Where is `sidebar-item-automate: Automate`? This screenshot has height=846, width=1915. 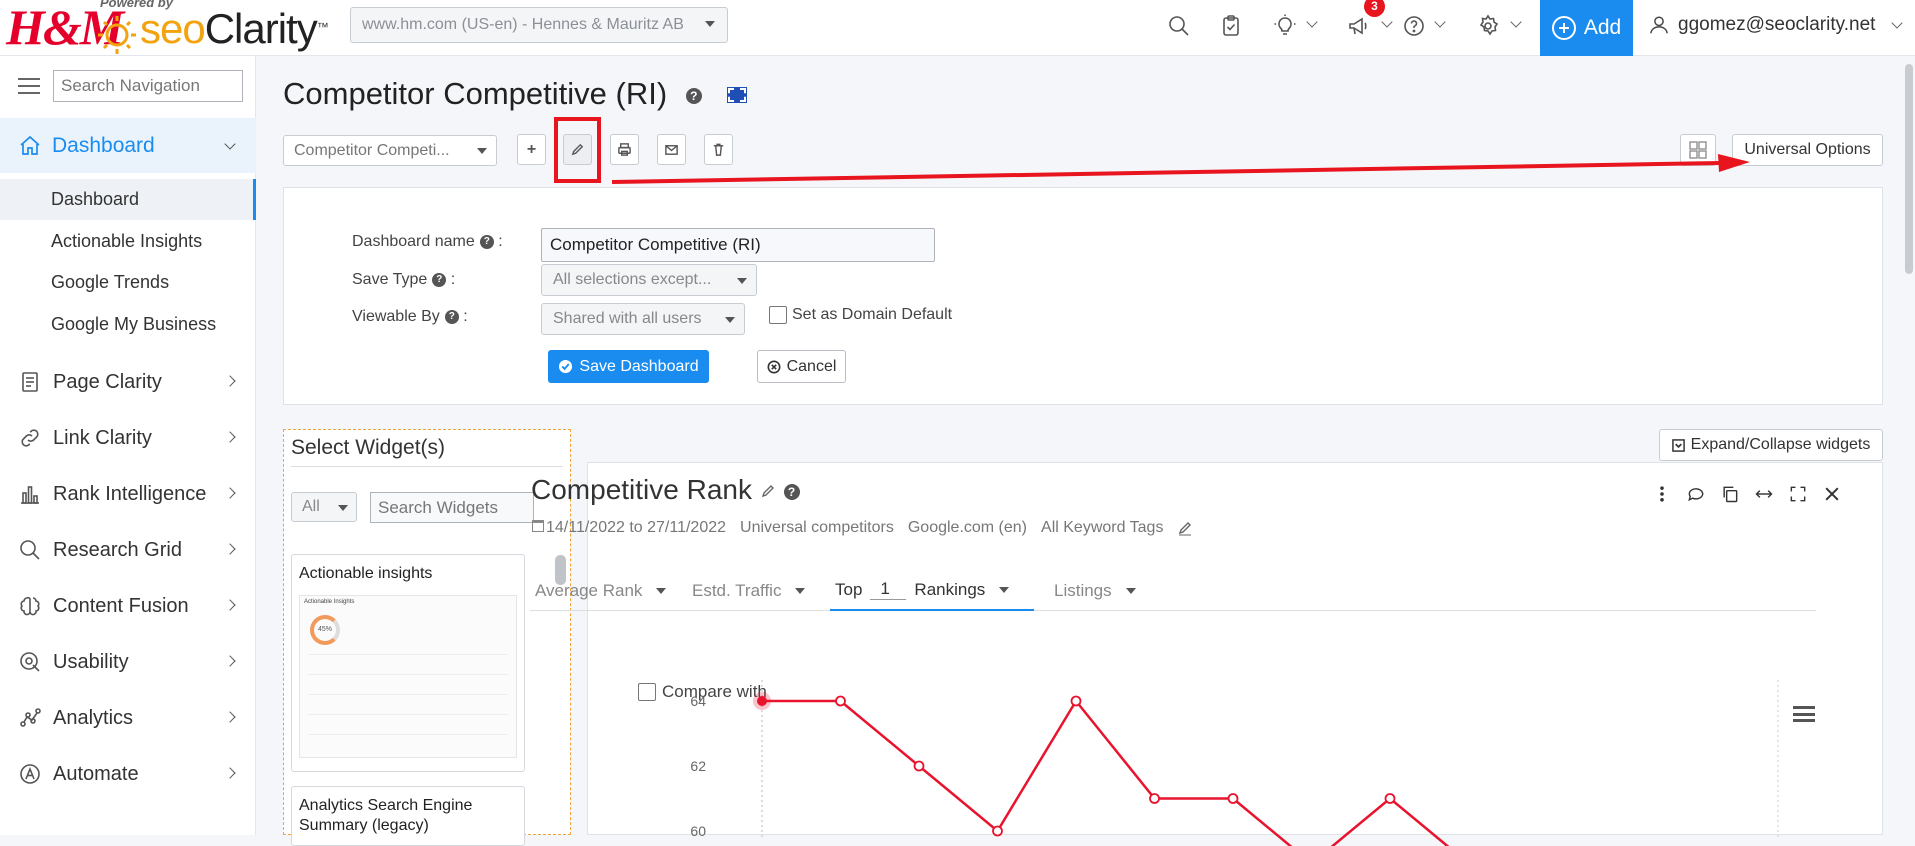 sidebar-item-automate: Automate is located at coordinates (128, 774).